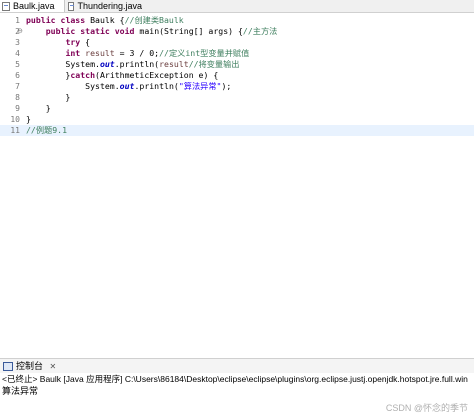 This screenshot has height=420, width=474. I want to click on code-line: 5 System.out.println(result//将变量输出, so click(237, 64).